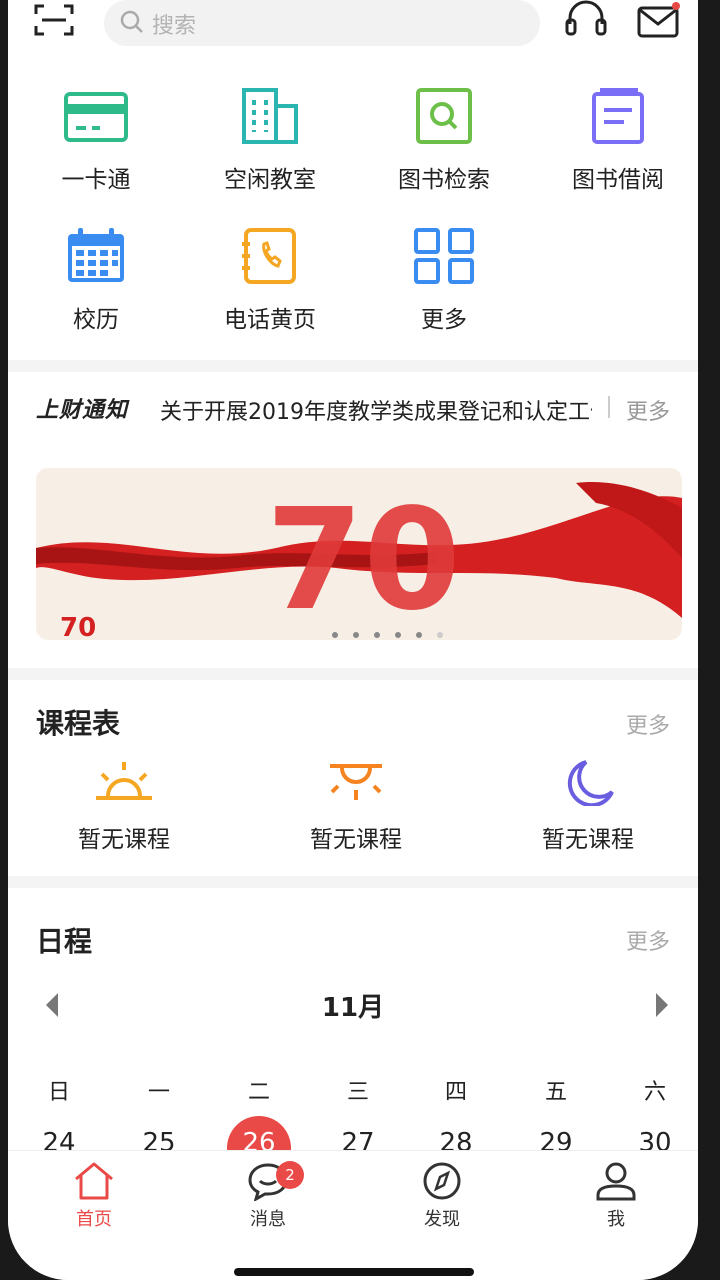 The width and height of the screenshot is (720, 1280). What do you see at coordinates (94, 1181) in the screenshot?
I see `home-icon` at bounding box center [94, 1181].